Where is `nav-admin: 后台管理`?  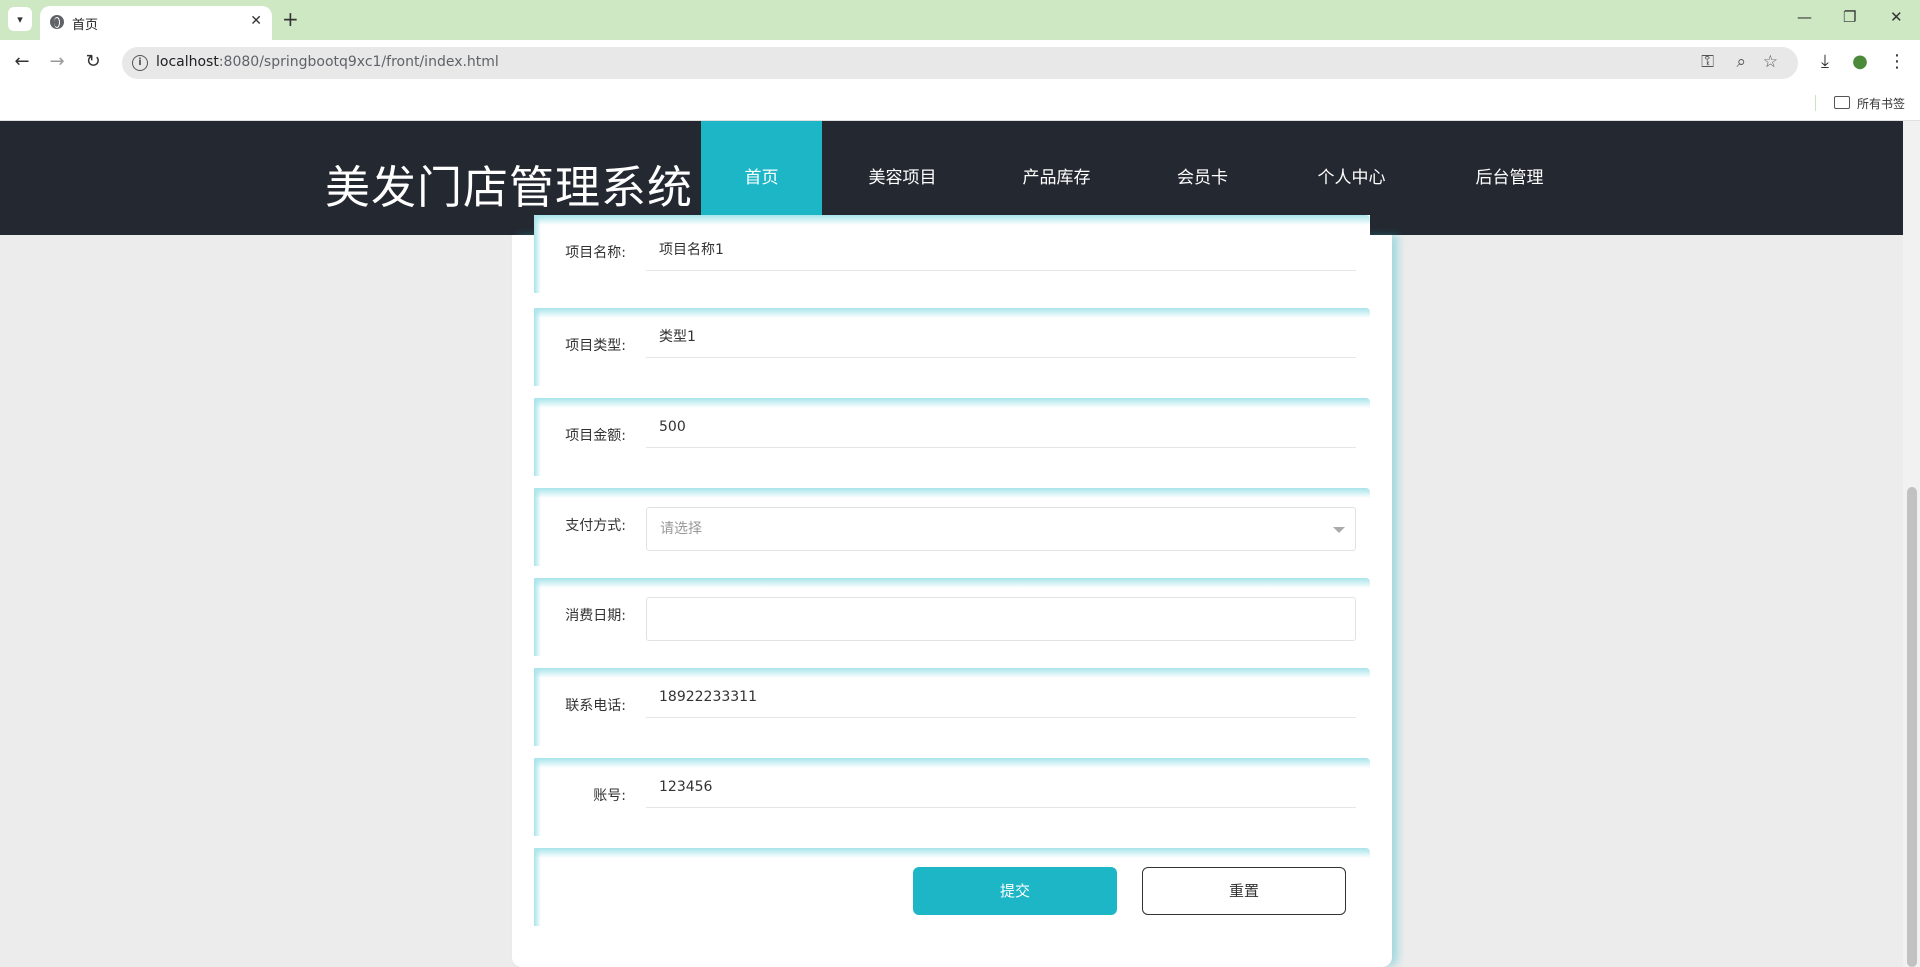 nav-admin: 后台管理 is located at coordinates (1509, 178).